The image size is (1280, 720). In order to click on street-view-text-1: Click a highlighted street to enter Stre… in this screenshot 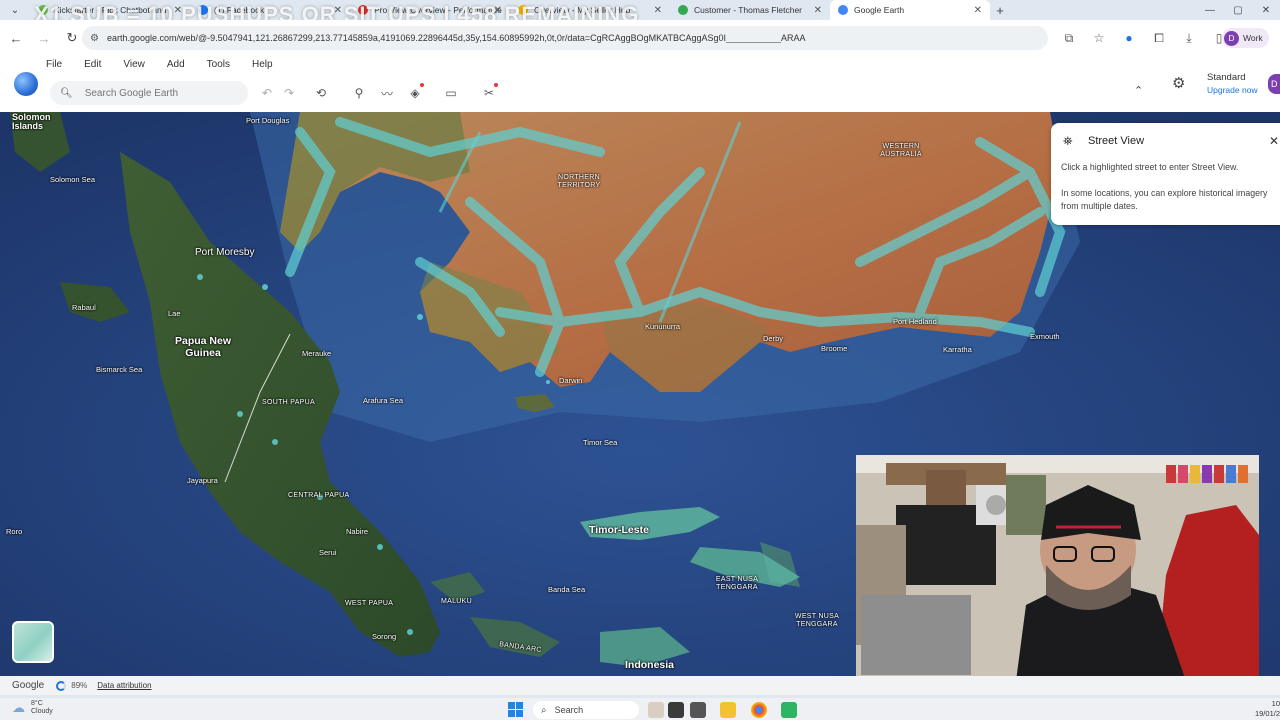, I will do `click(1150, 167)`.